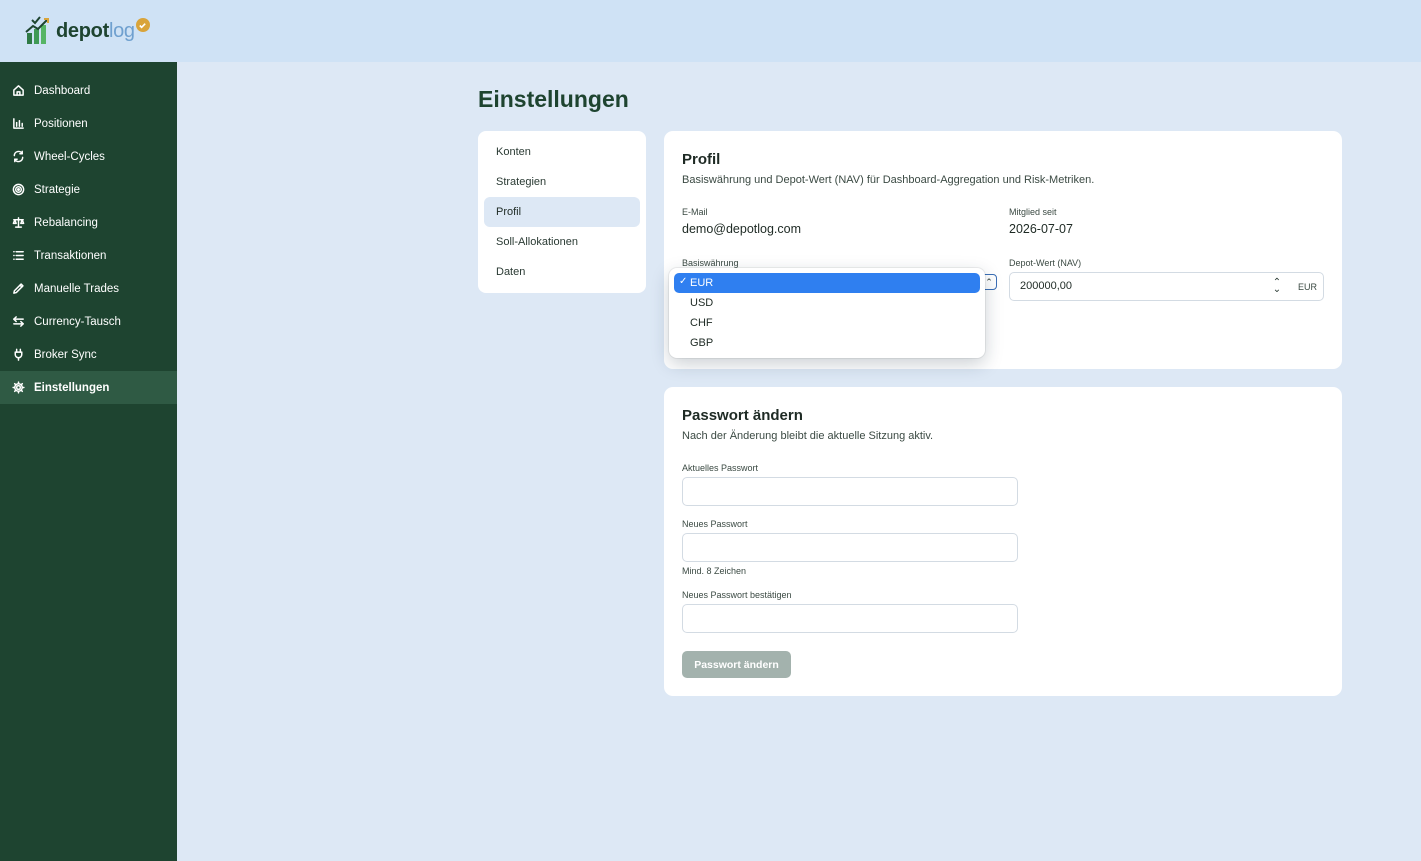 The height and width of the screenshot is (861, 1421). I want to click on currency-option-eur: ✓ EUR, so click(827, 283).